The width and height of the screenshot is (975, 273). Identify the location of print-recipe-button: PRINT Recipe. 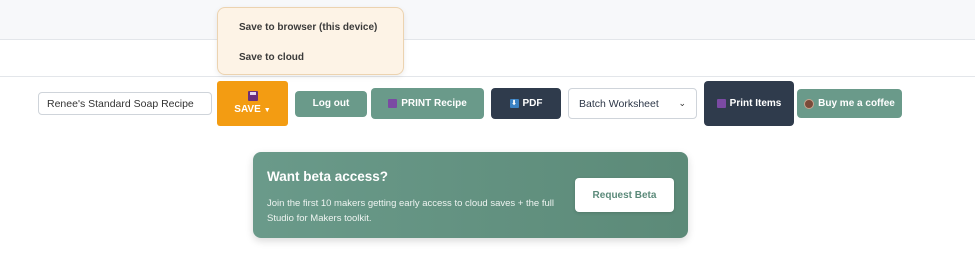
(427, 103).